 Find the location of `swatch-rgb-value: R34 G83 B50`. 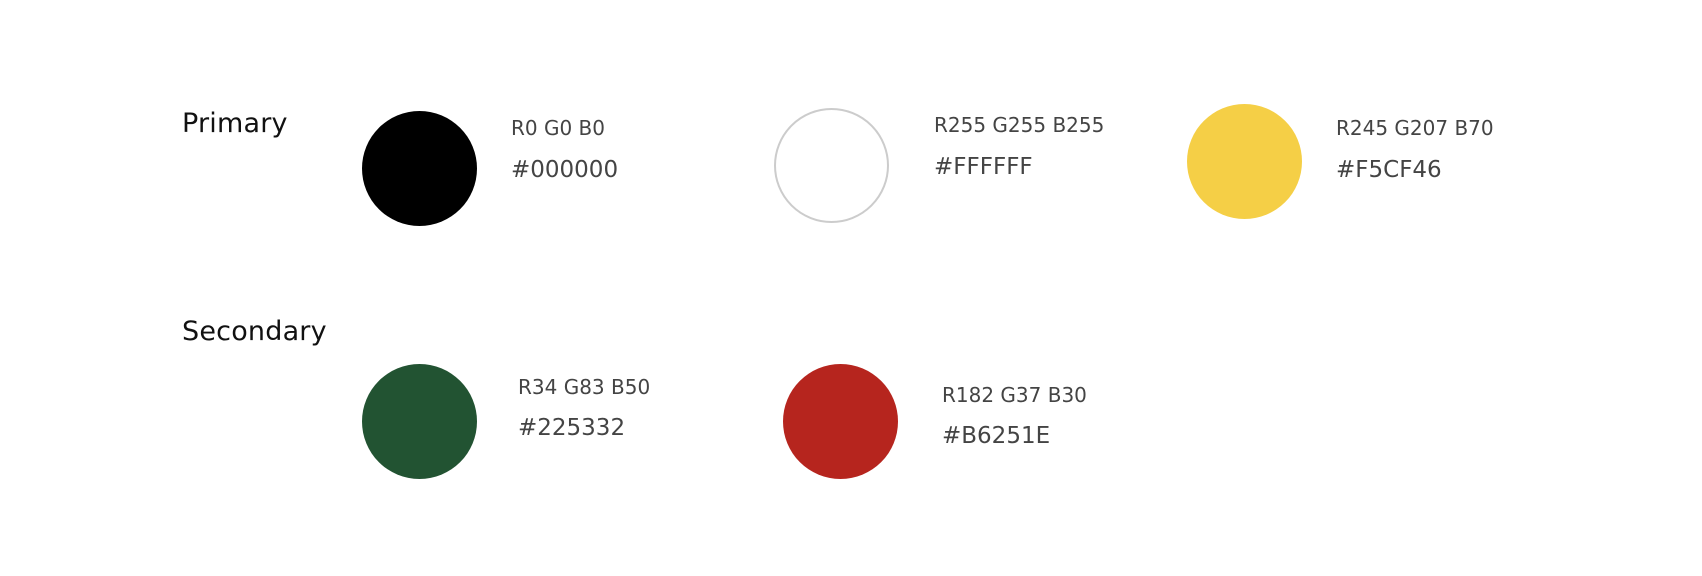

swatch-rgb-value: R34 G83 B50 is located at coordinates (584, 387).